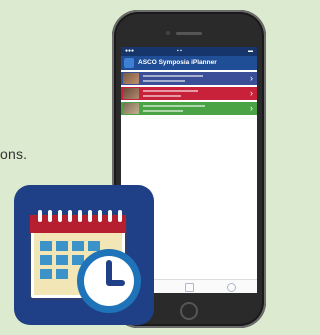 The image size is (320, 335). Describe the element at coordinates (189, 311) in the screenshot. I see `home-button` at that location.